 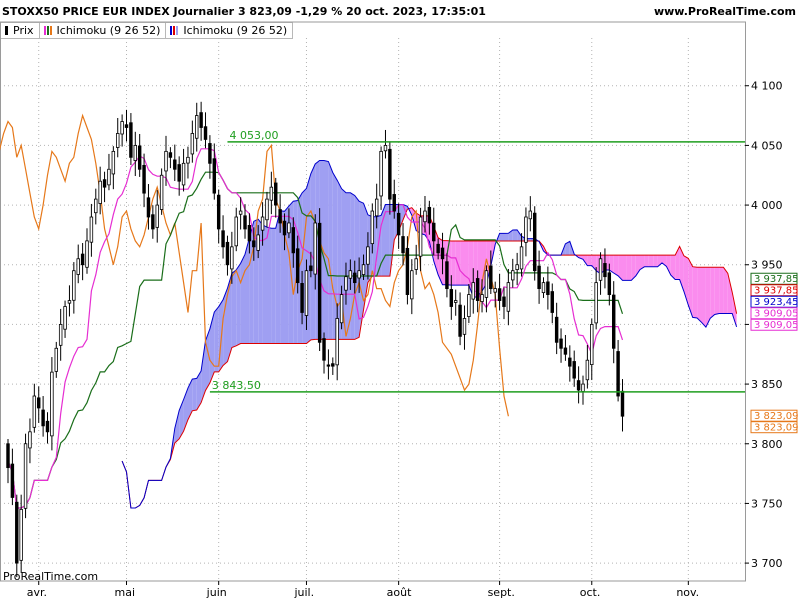 I want to click on x-tick-label: juin, so click(x=216, y=592).